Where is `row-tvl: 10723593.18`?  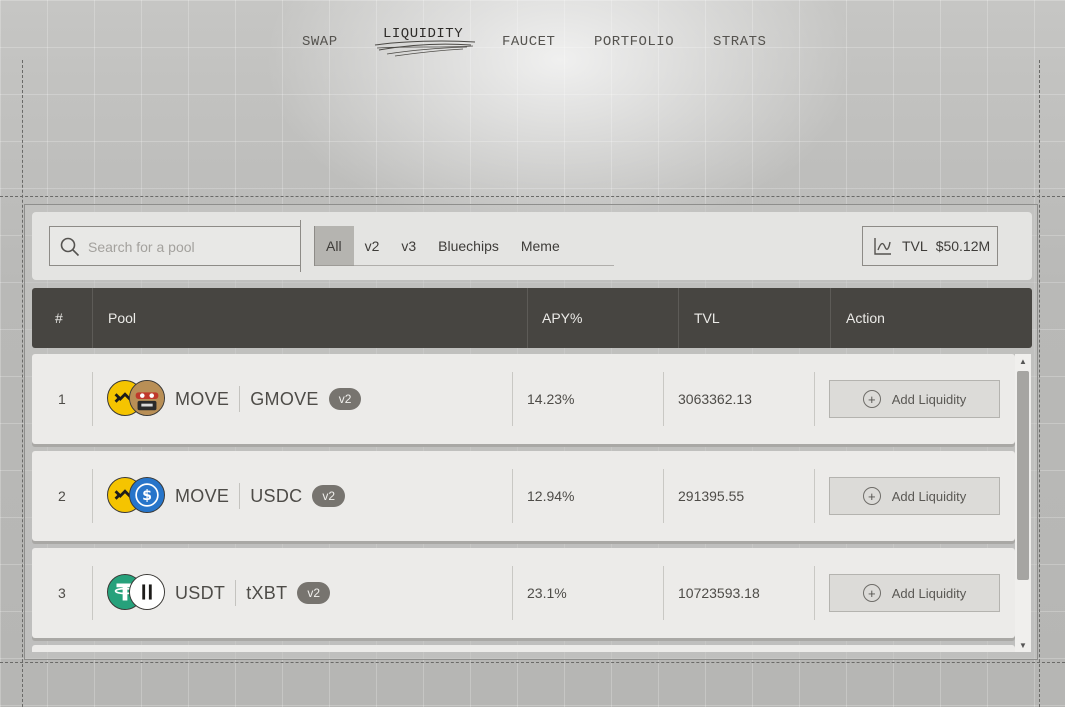 row-tvl: 10723593.18 is located at coordinates (719, 593).